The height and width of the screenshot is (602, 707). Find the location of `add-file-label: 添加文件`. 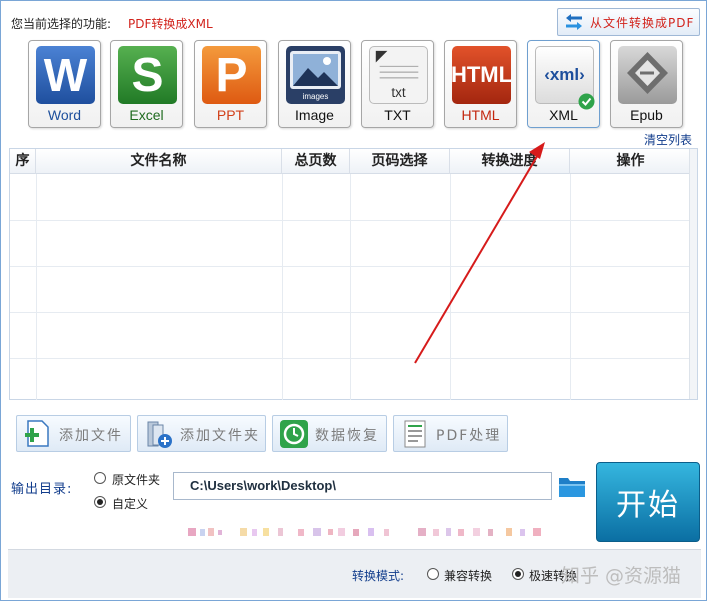

add-file-label: 添加文件 is located at coordinates (91, 436).